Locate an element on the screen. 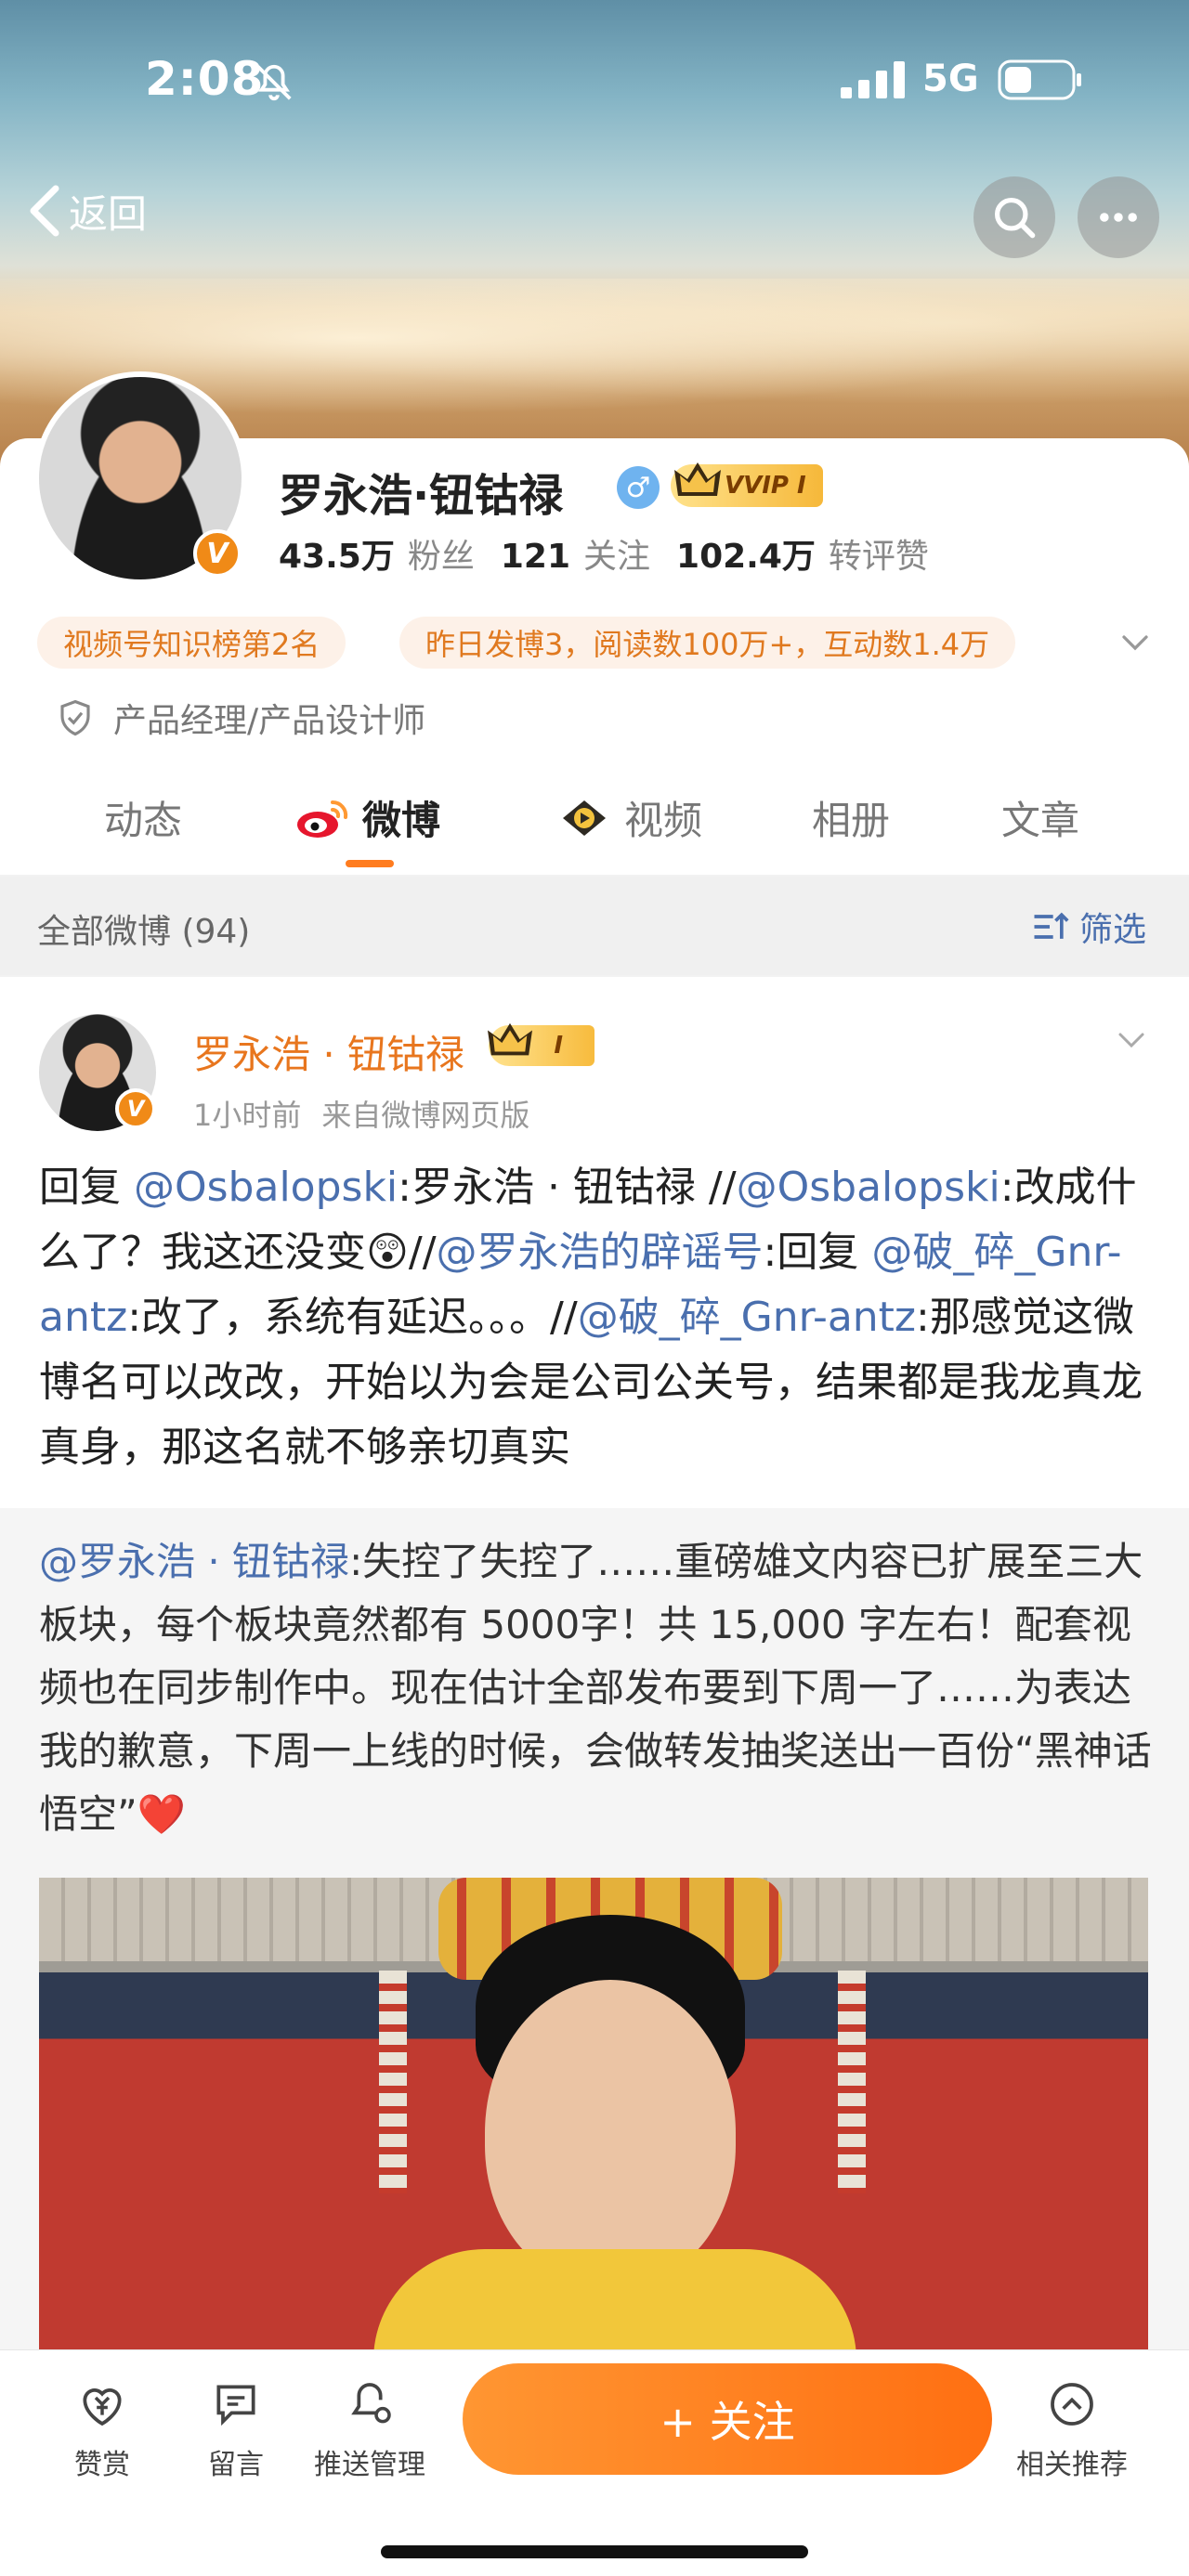 The width and height of the screenshot is (1189, 2576). more-button is located at coordinates (1118, 217).